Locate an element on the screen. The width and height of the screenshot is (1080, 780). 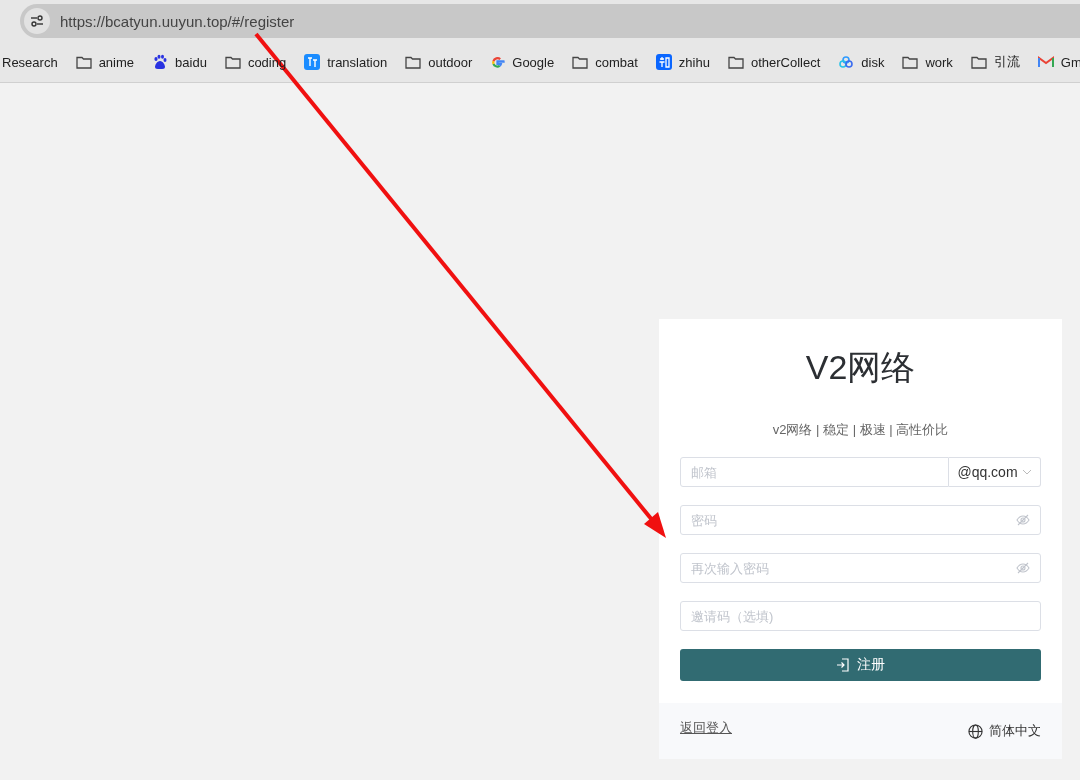
invite-code-field: 邀请码（选填) is located at coordinates (860, 616).